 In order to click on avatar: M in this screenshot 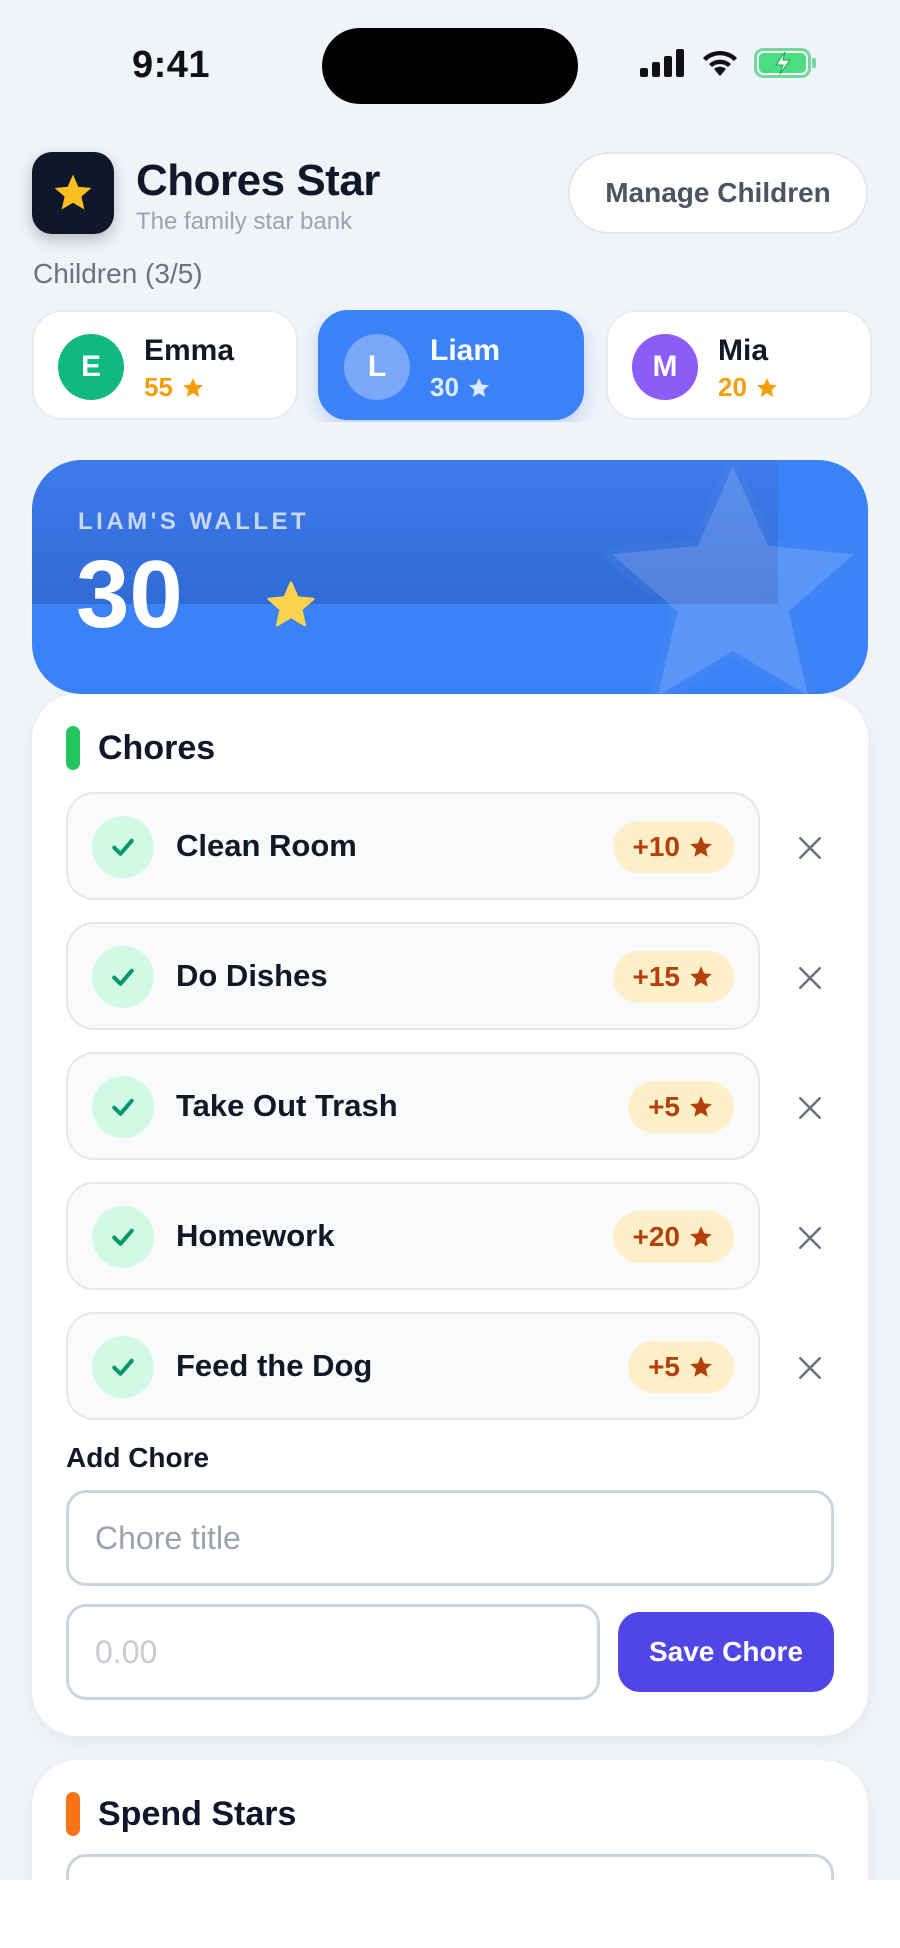, I will do `click(665, 367)`.